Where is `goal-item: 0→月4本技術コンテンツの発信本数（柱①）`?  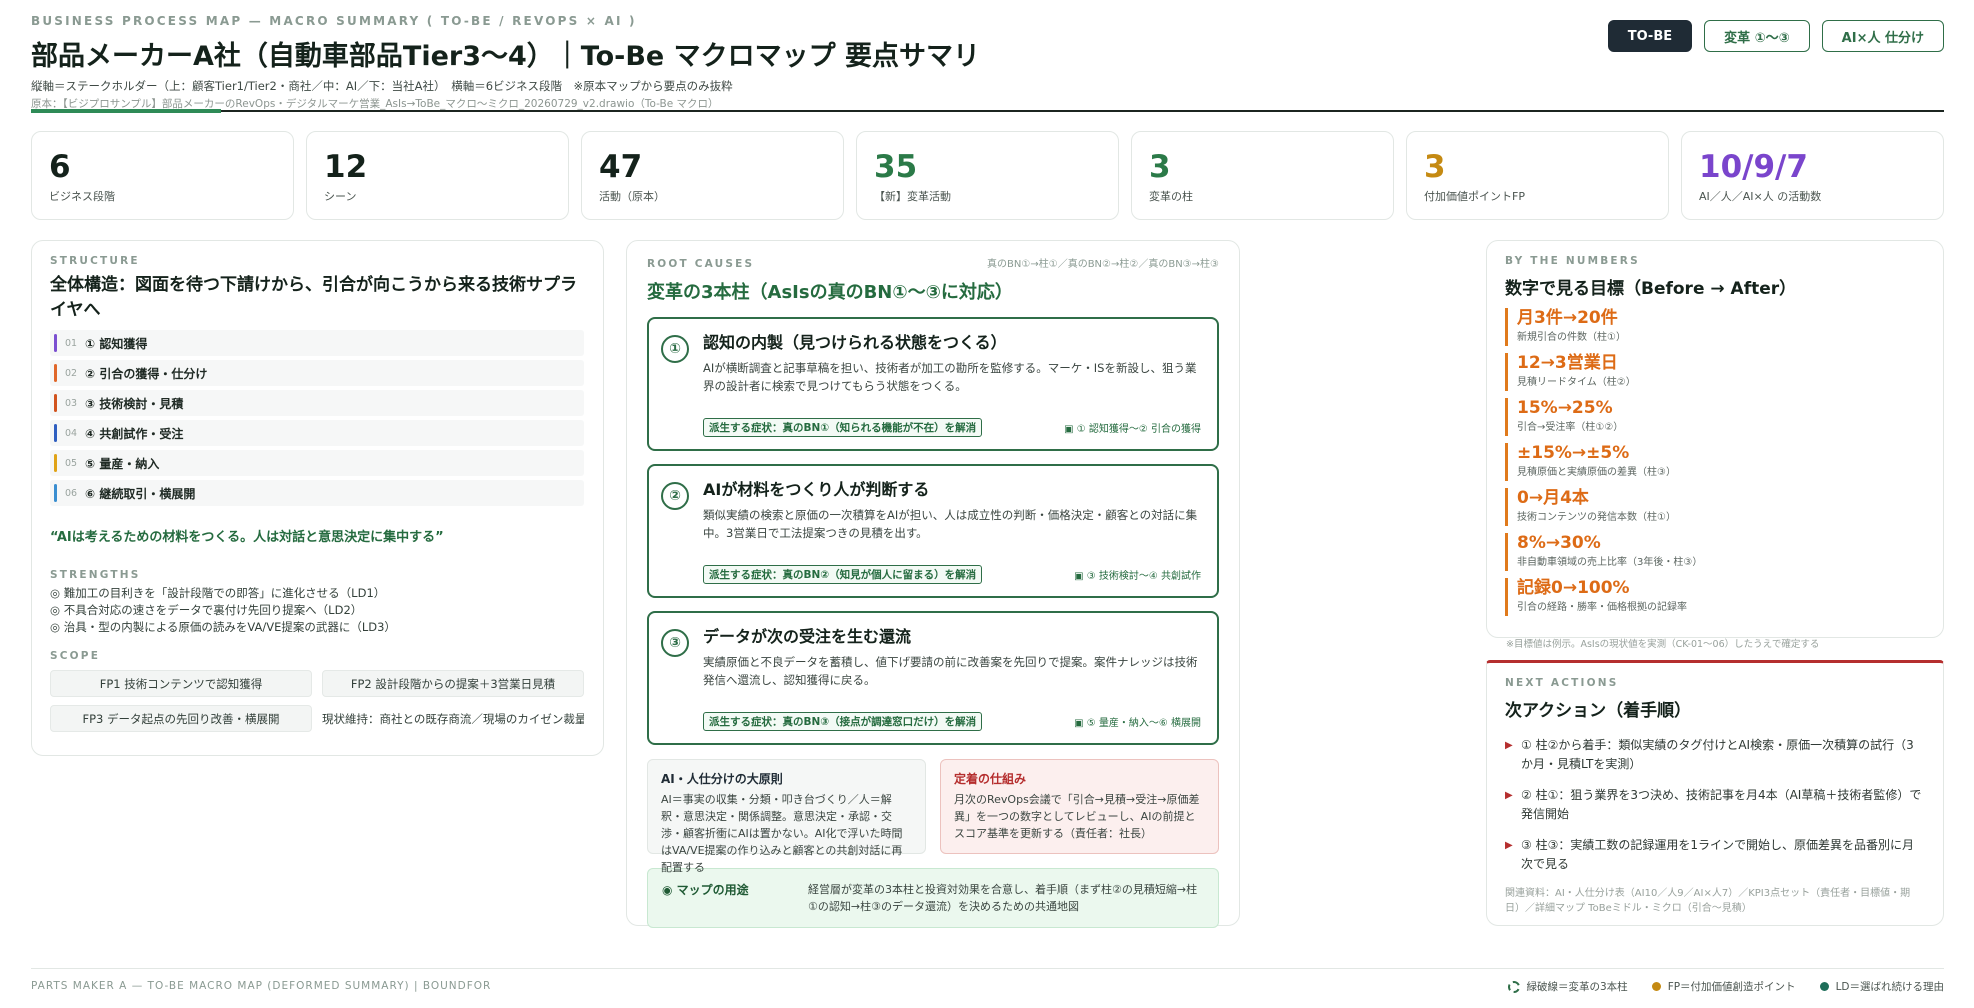 goal-item: 0→月4本技術コンテンツの発信本数（柱①） is located at coordinates (1715, 506).